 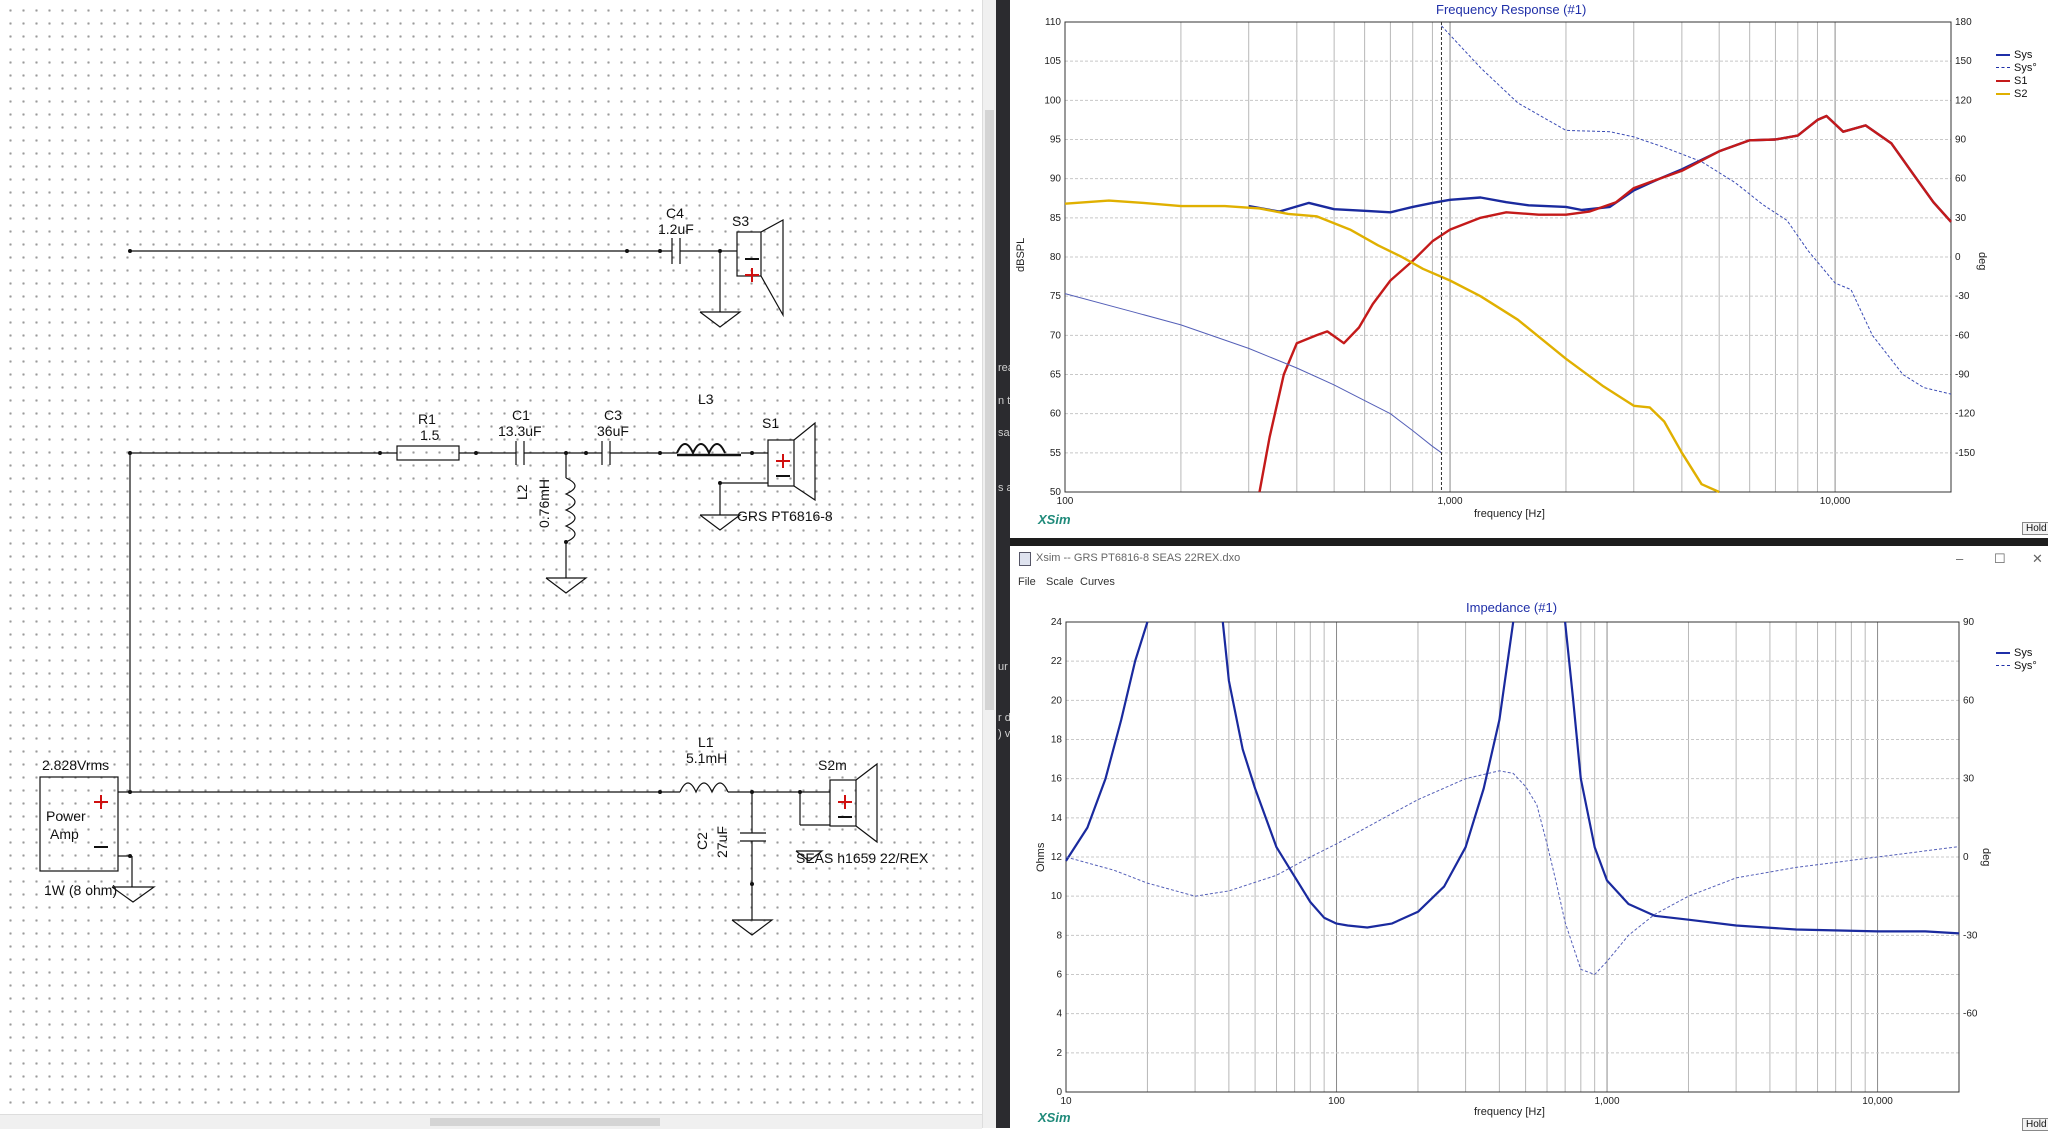 What do you see at coordinates (1052, 61) in the screenshot?
I see `y-tick-label: 105` at bounding box center [1052, 61].